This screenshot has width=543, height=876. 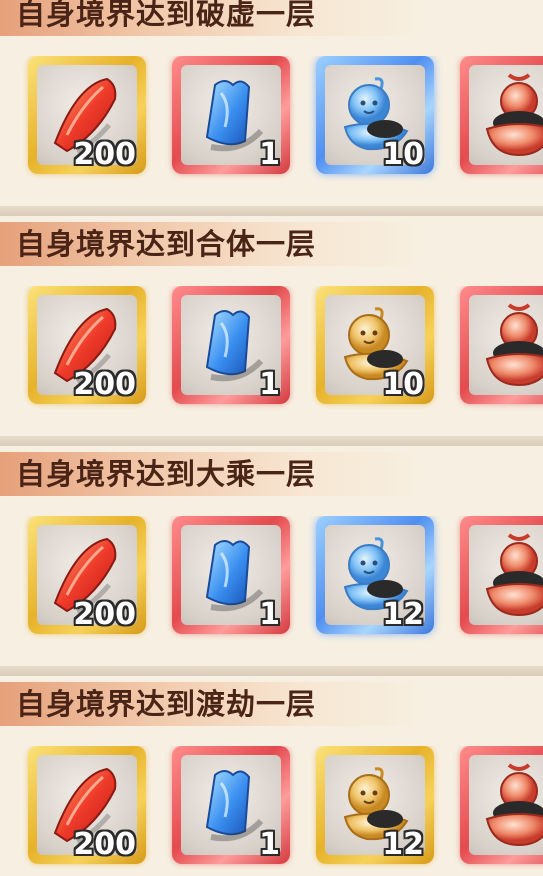 What do you see at coordinates (166, 474) in the screenshot?
I see `reward-condition-title: 自身境界达到大乘一层` at bounding box center [166, 474].